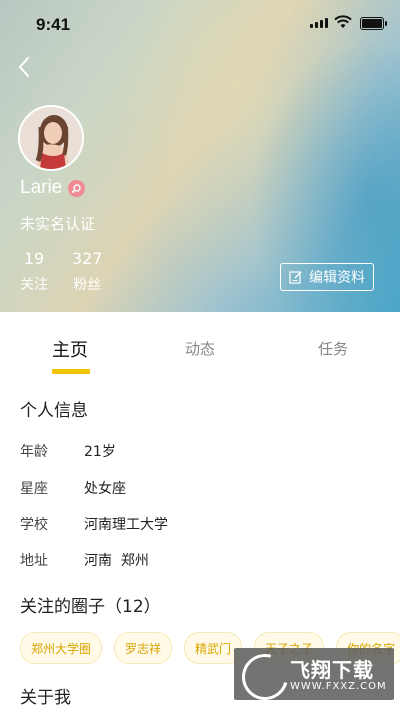  Describe the element at coordinates (53, 24) in the screenshot. I see `status-time: 9:41` at that location.